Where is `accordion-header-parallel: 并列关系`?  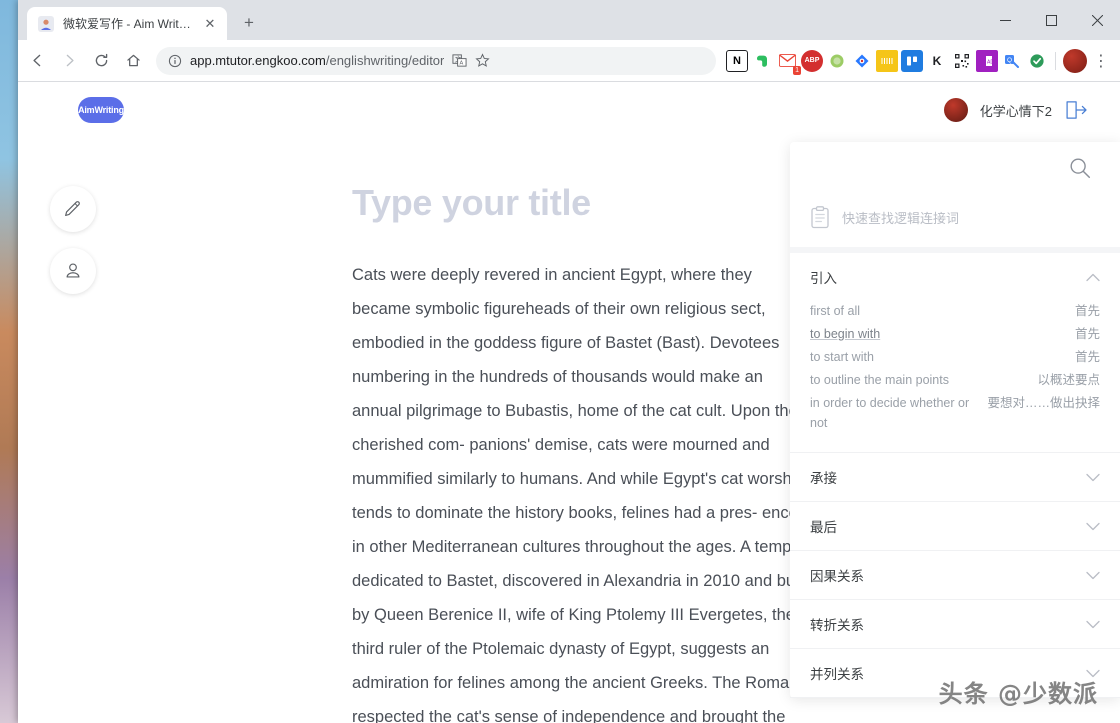 accordion-header-parallel: 并列关系 is located at coordinates (955, 673).